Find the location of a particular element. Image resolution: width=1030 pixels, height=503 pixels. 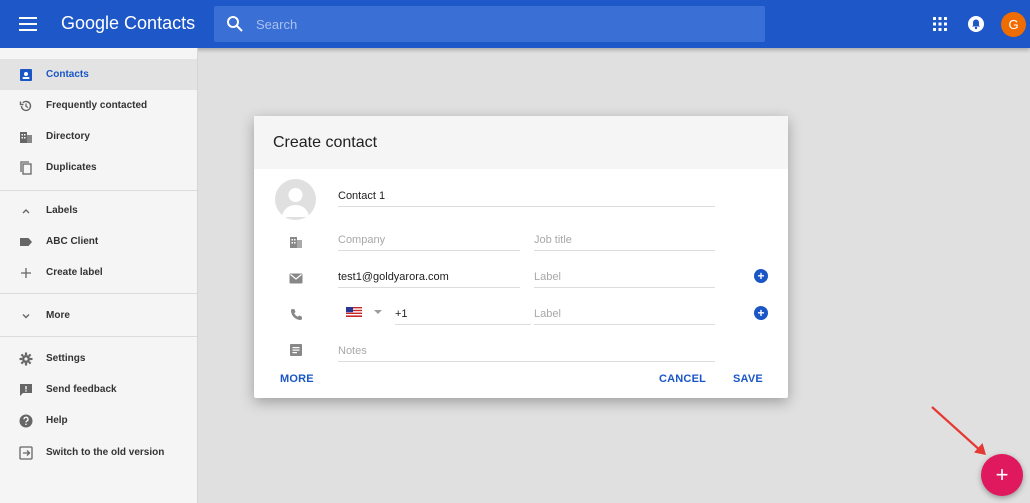

email-field-wrapper is located at coordinates (429, 277).